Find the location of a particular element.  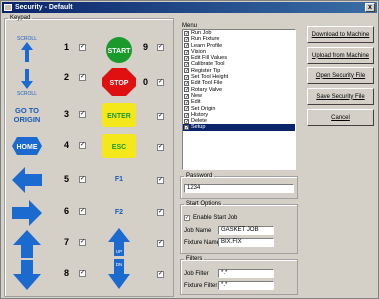

scroll-down-label: SCROLL is located at coordinates (27, 94).